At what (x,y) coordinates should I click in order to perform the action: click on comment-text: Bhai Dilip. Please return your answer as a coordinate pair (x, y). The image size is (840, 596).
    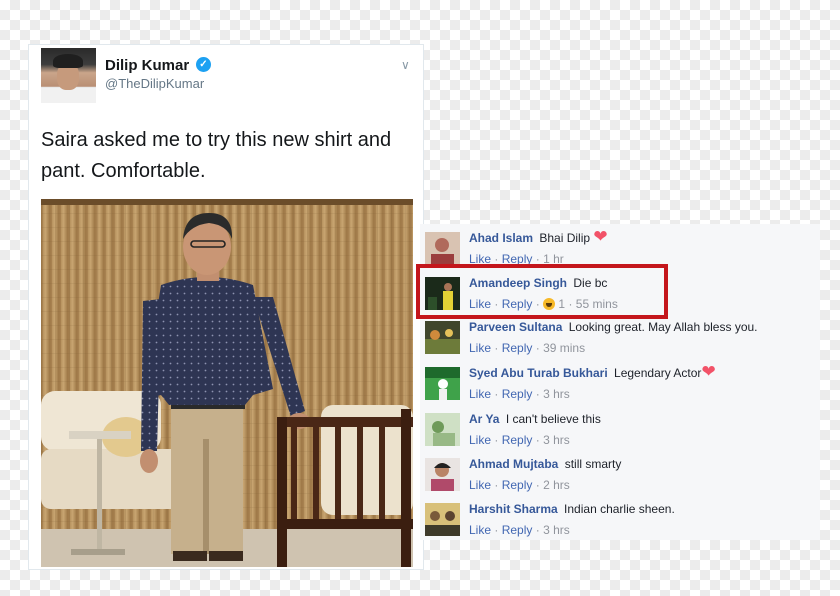
    Looking at the image, I should click on (565, 238).